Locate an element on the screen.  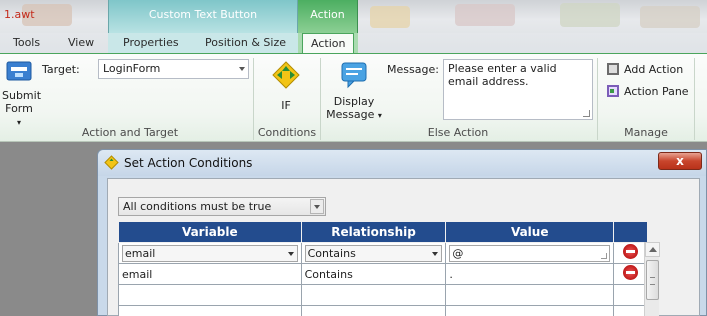
target-value: LoginForm is located at coordinates (132, 68).